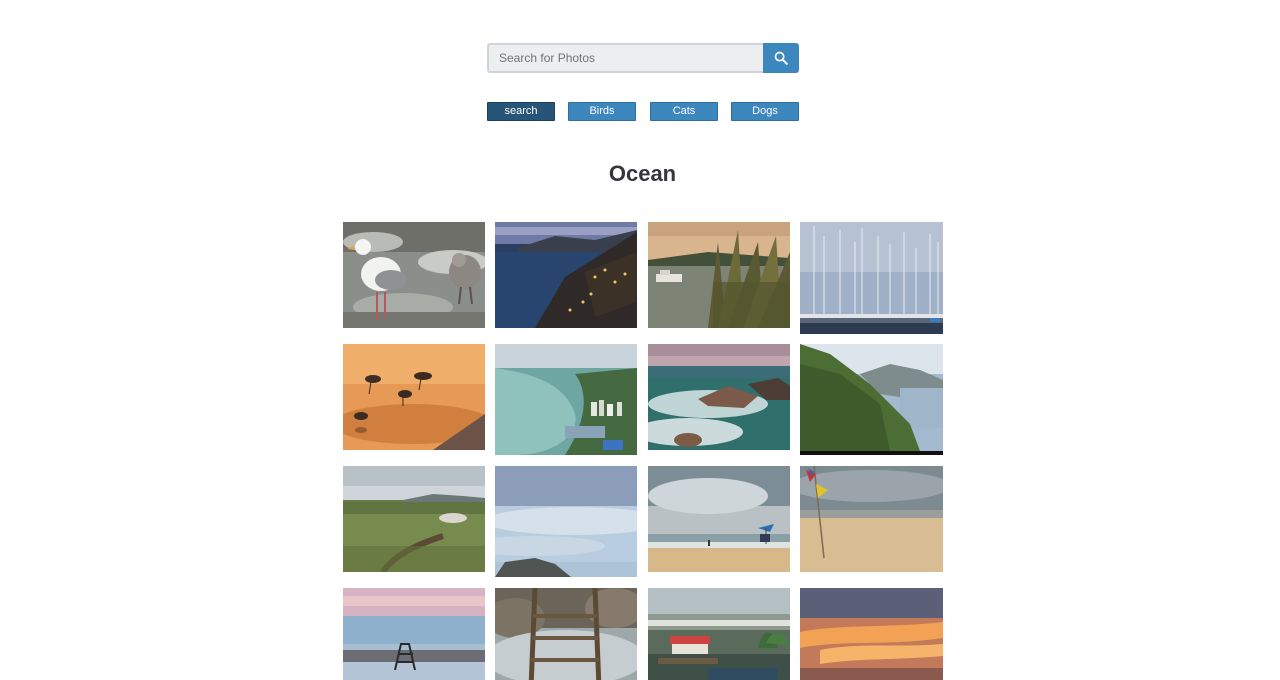  I want to click on photo-coastal-village, so click(566, 275).